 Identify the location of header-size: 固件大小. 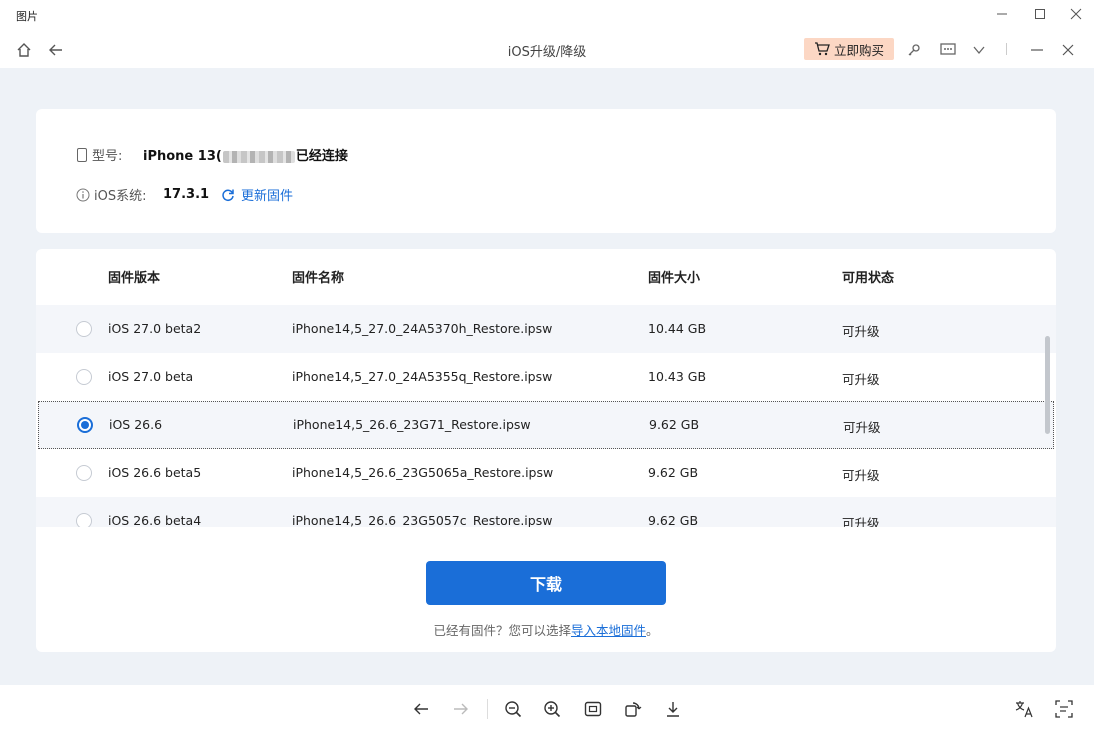
(674, 278).